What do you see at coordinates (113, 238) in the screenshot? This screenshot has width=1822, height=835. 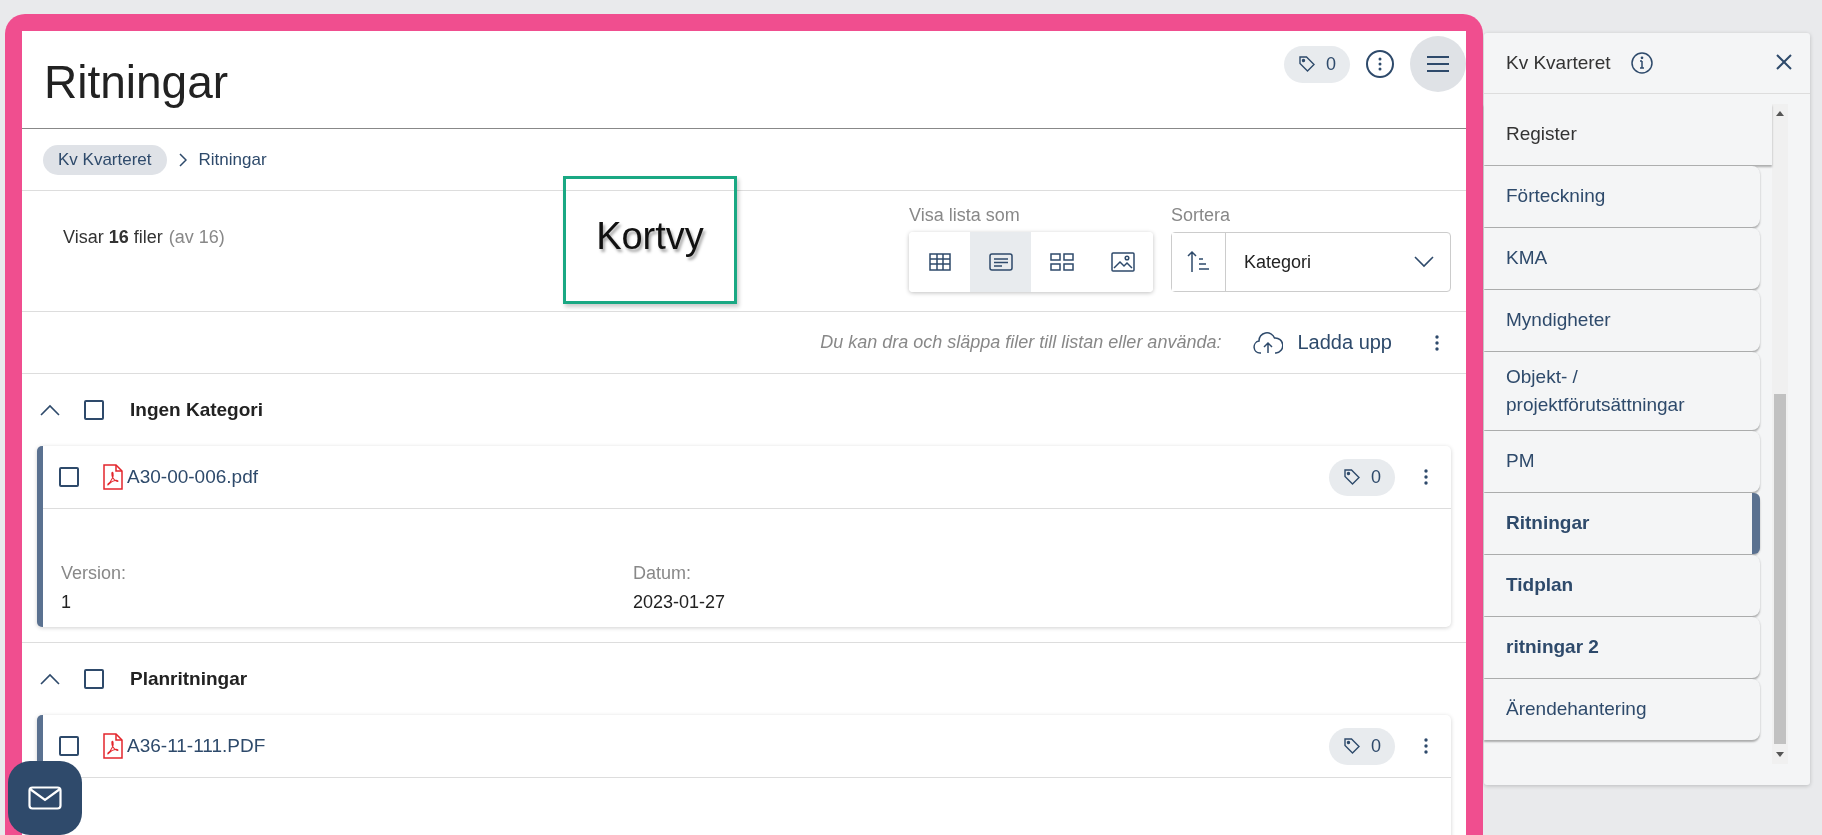 I see `file-count-text: Visar 16 filer` at bounding box center [113, 238].